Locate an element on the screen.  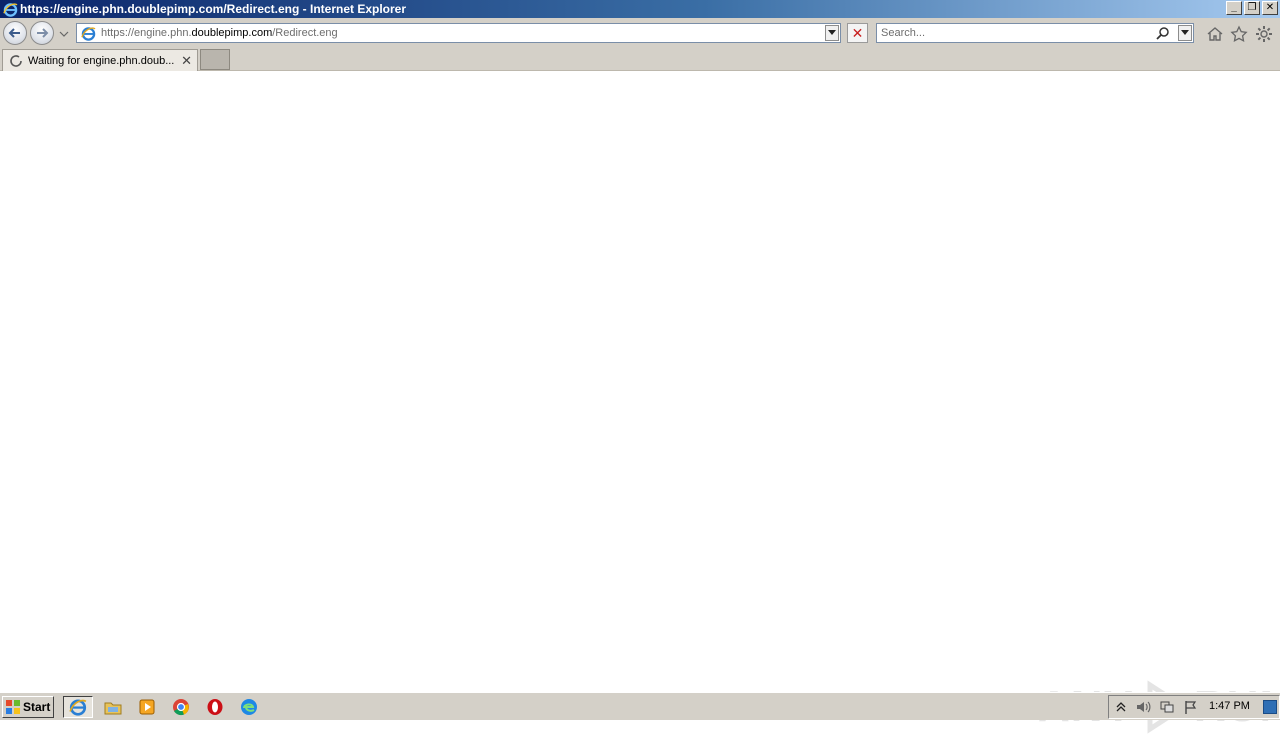
stop-button: ✕ is located at coordinates (857, 33).